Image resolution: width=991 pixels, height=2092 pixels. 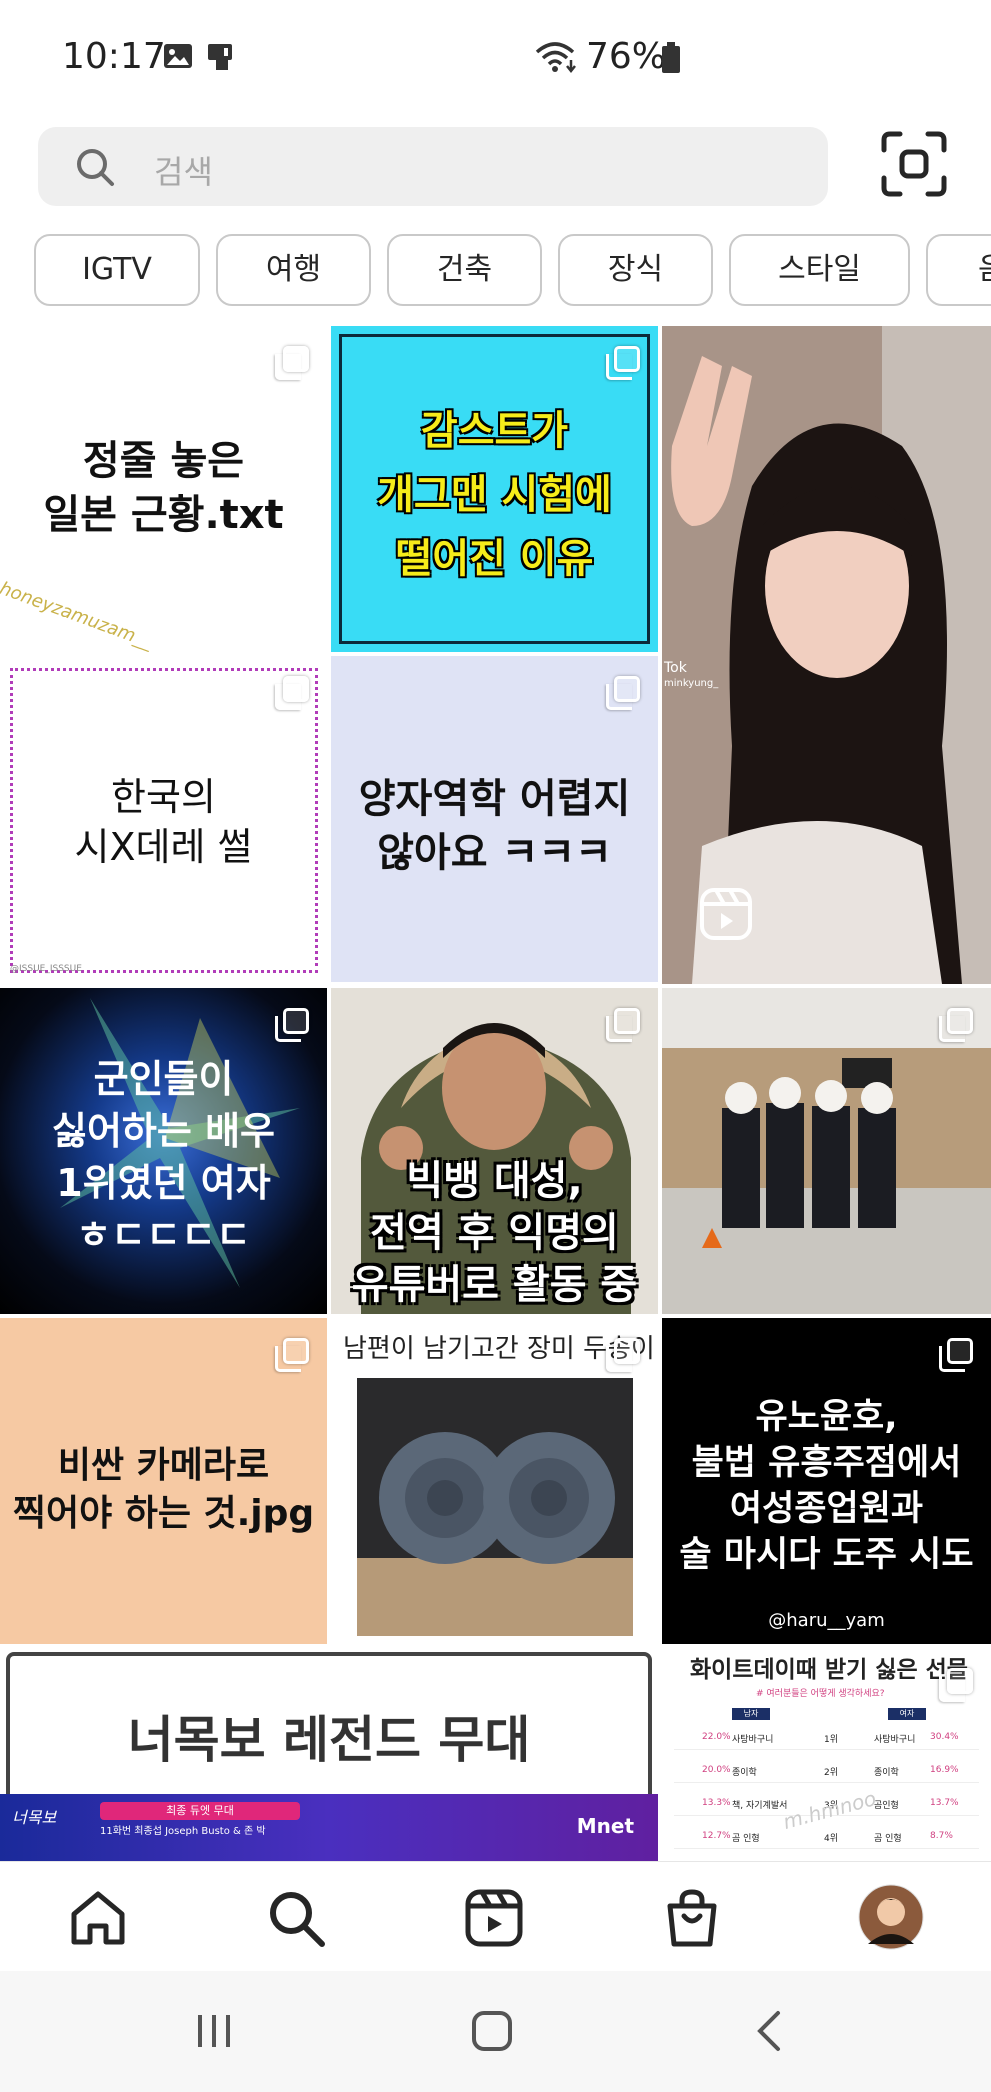 I want to click on post-tile-daesung: 빅뱅 대성, 전역 후 익명의 유튜버로 활동 중, so click(x=494, y=1151).